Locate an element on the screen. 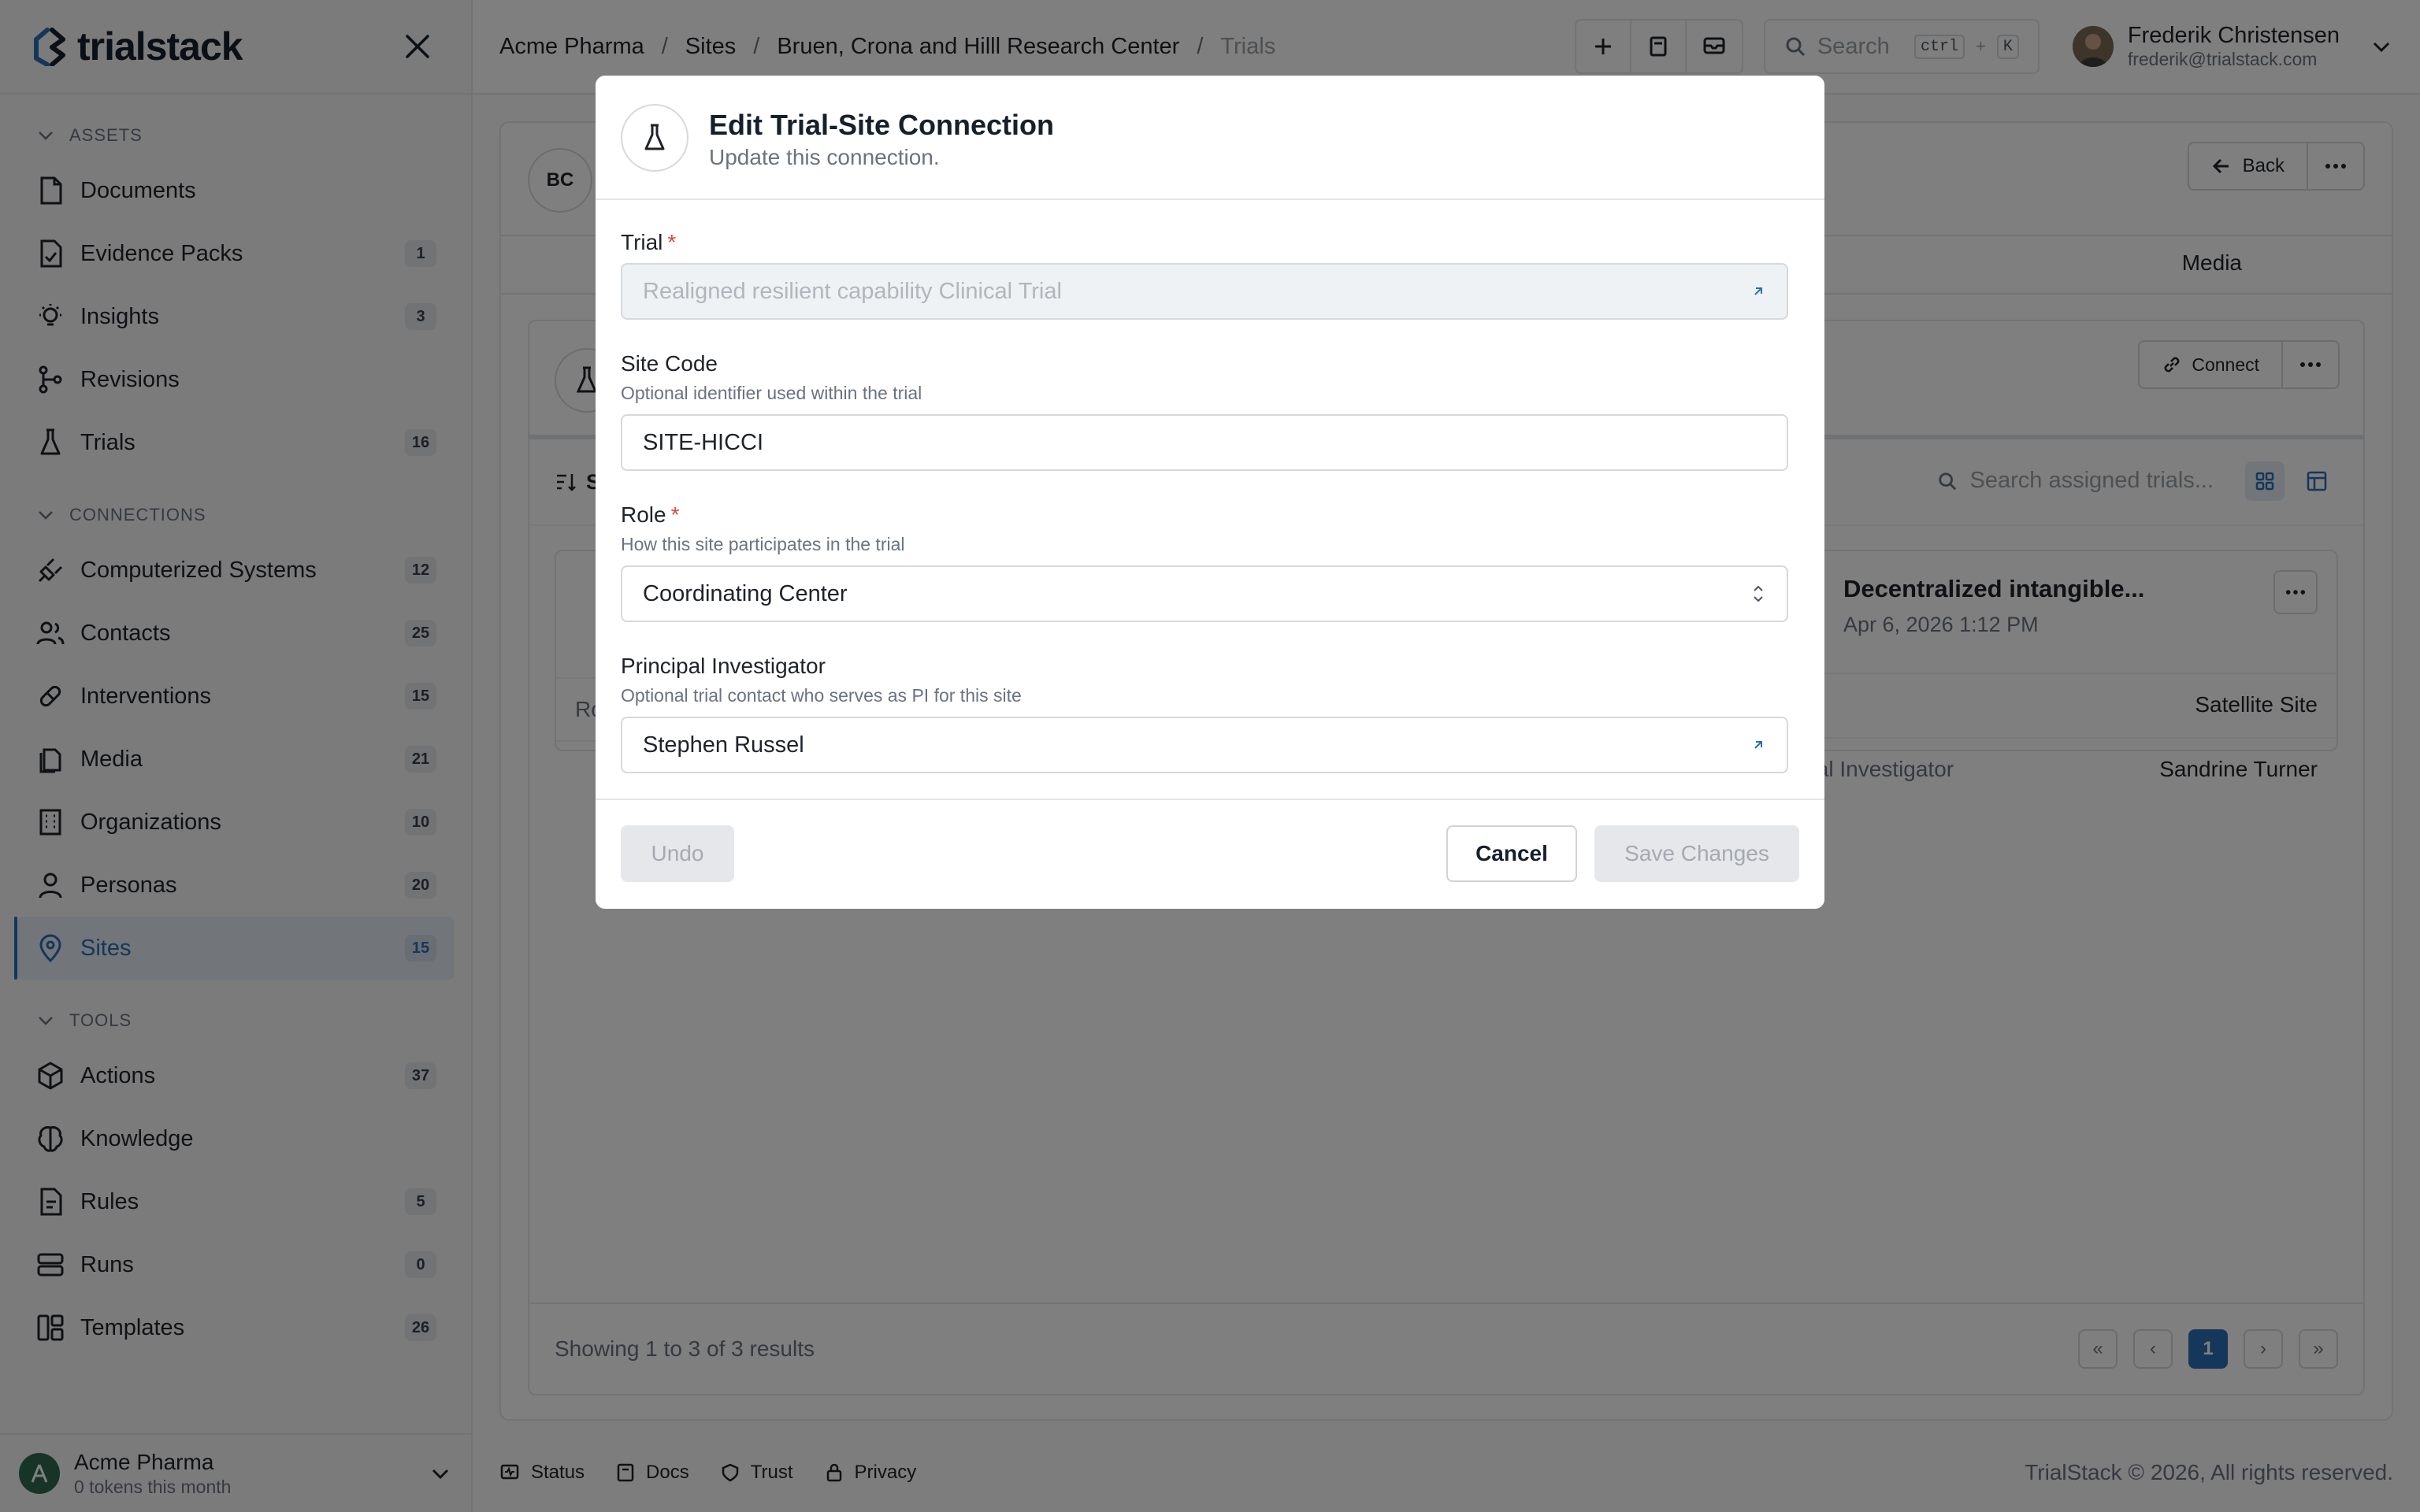 The image size is (2420, 1512). dialog-title: Edit Trial-Site Connection is located at coordinates (882, 125).